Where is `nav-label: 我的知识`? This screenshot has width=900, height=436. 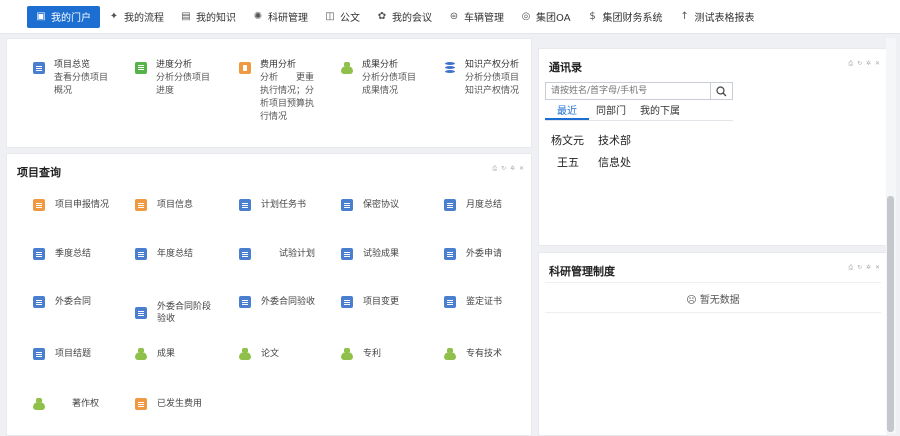
nav-label: 我的知识 is located at coordinates (216, 18).